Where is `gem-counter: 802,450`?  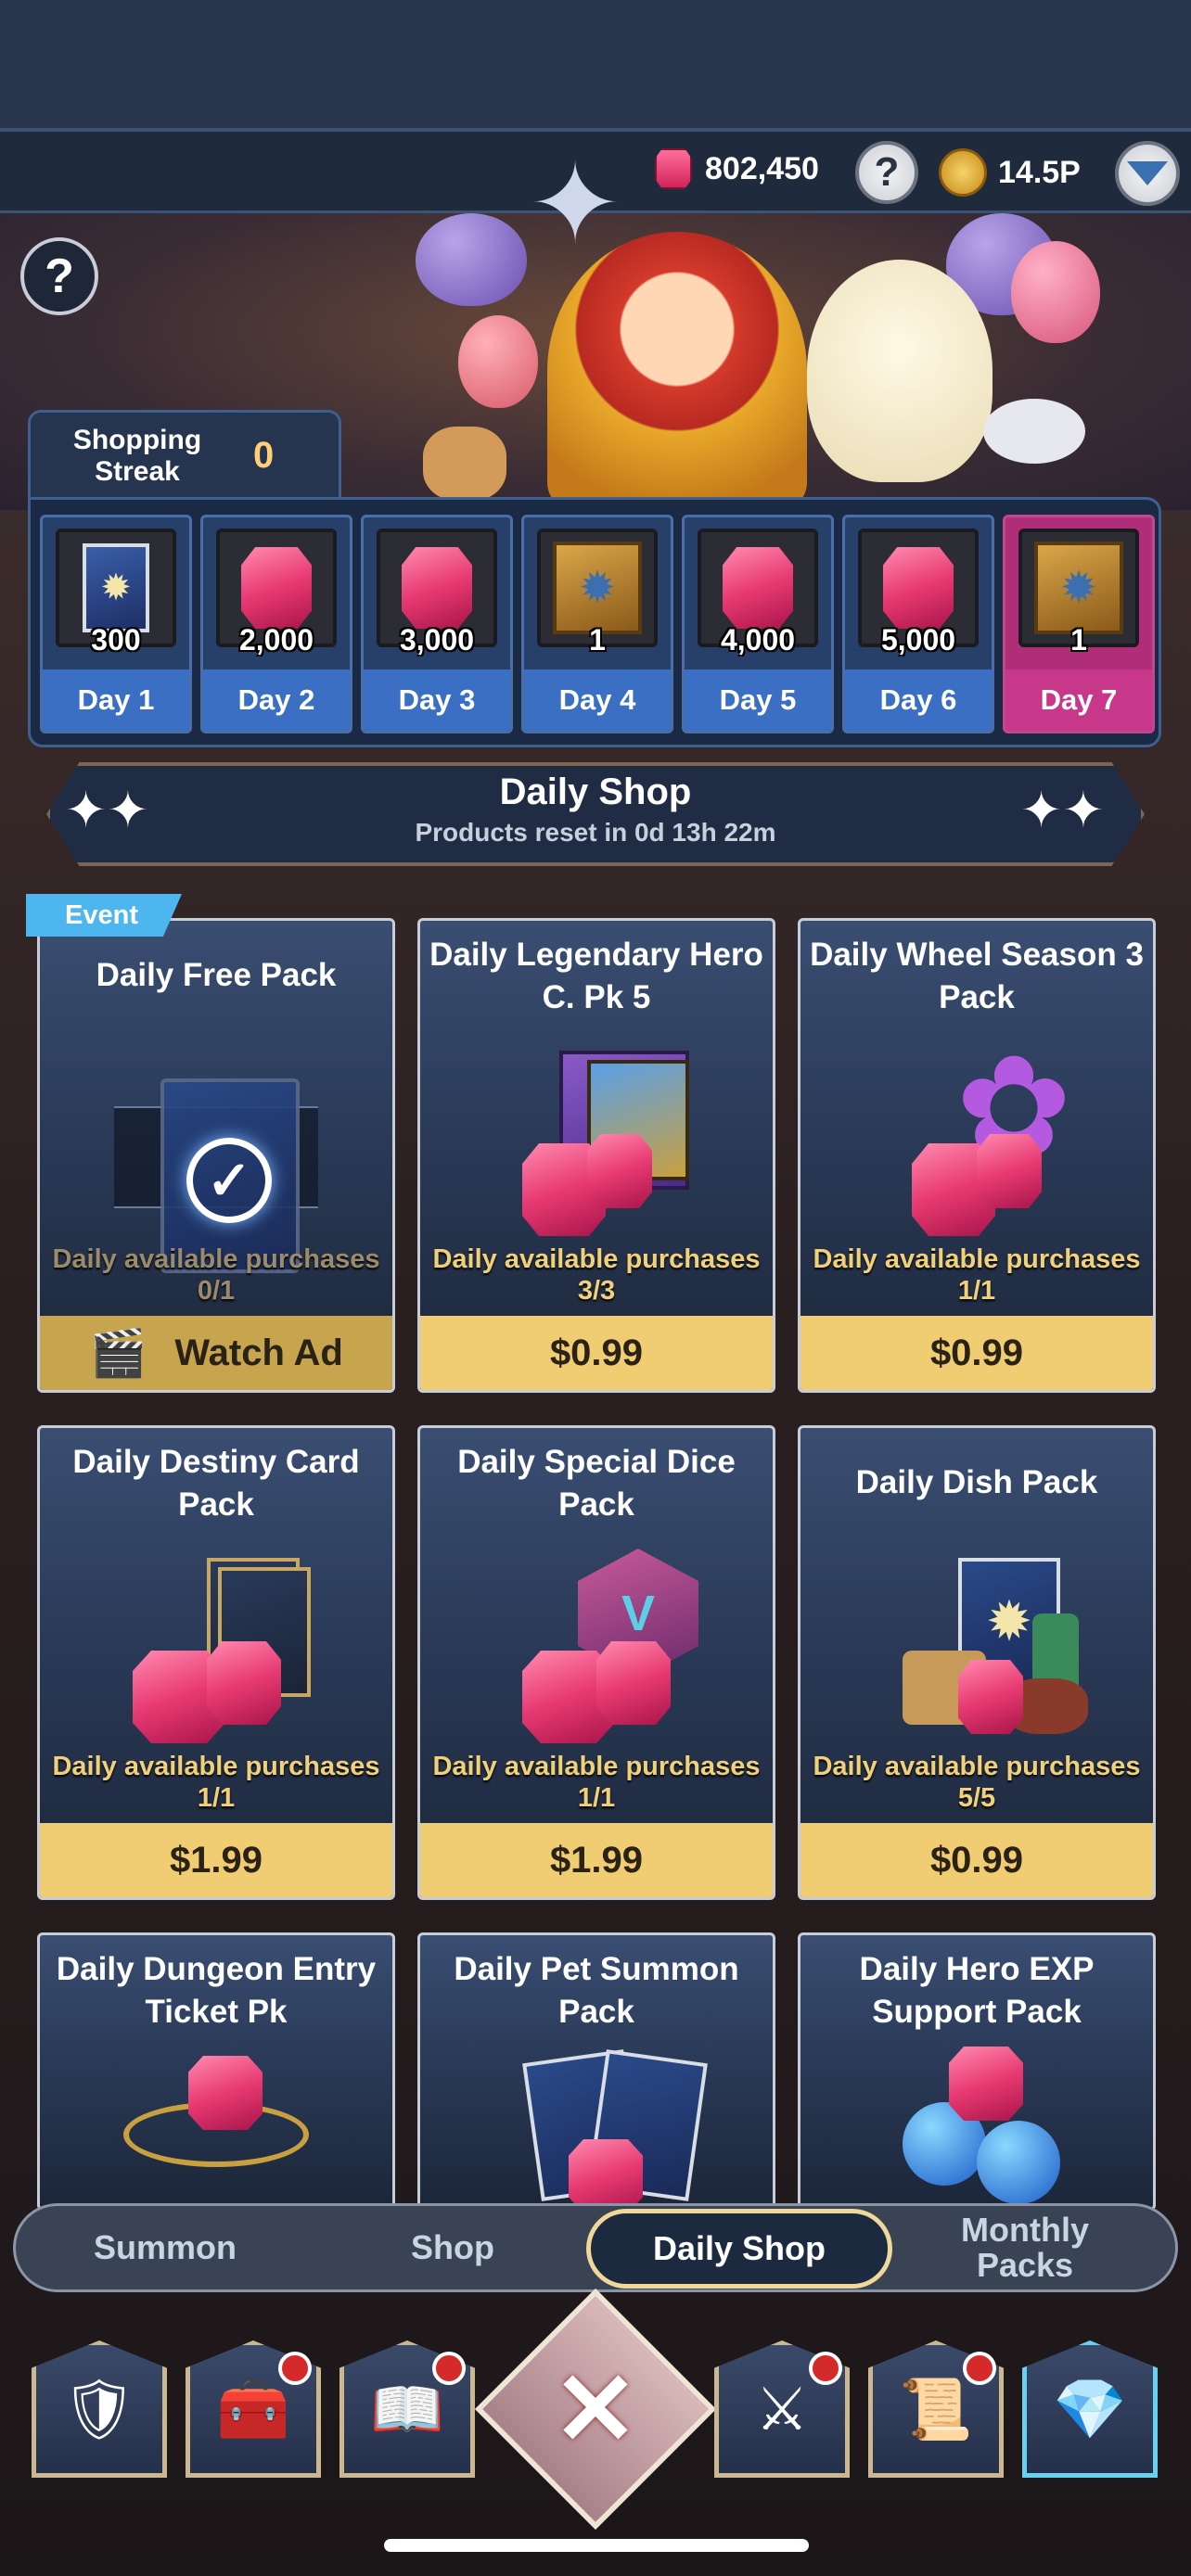 gem-counter: 802,450 is located at coordinates (737, 168).